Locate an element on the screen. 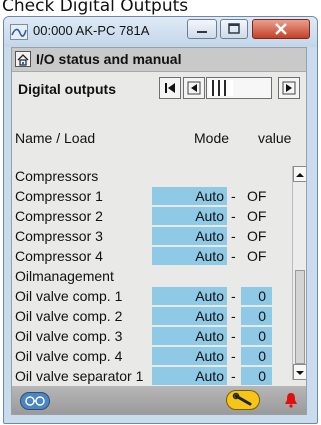  first-page-button is located at coordinates (170, 88).